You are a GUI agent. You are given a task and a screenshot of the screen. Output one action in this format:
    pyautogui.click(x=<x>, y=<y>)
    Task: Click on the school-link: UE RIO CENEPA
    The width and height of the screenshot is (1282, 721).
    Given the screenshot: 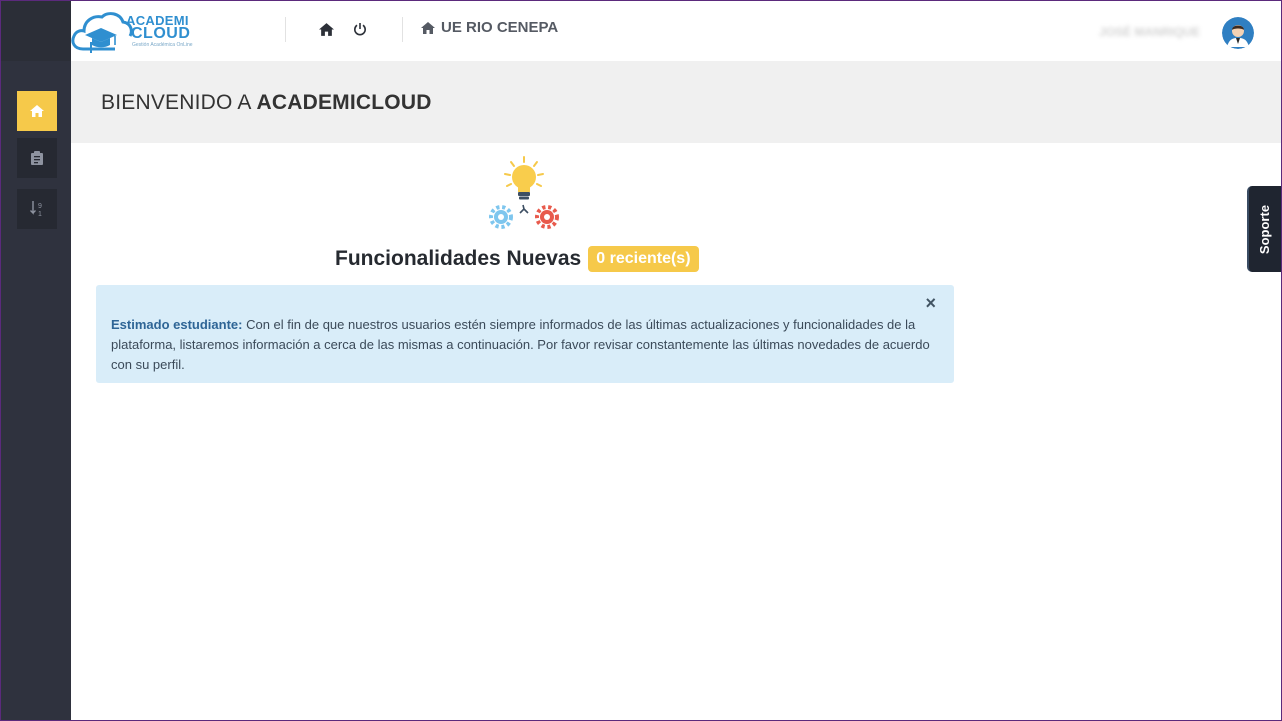 What is the action you would take?
    pyautogui.click(x=489, y=27)
    